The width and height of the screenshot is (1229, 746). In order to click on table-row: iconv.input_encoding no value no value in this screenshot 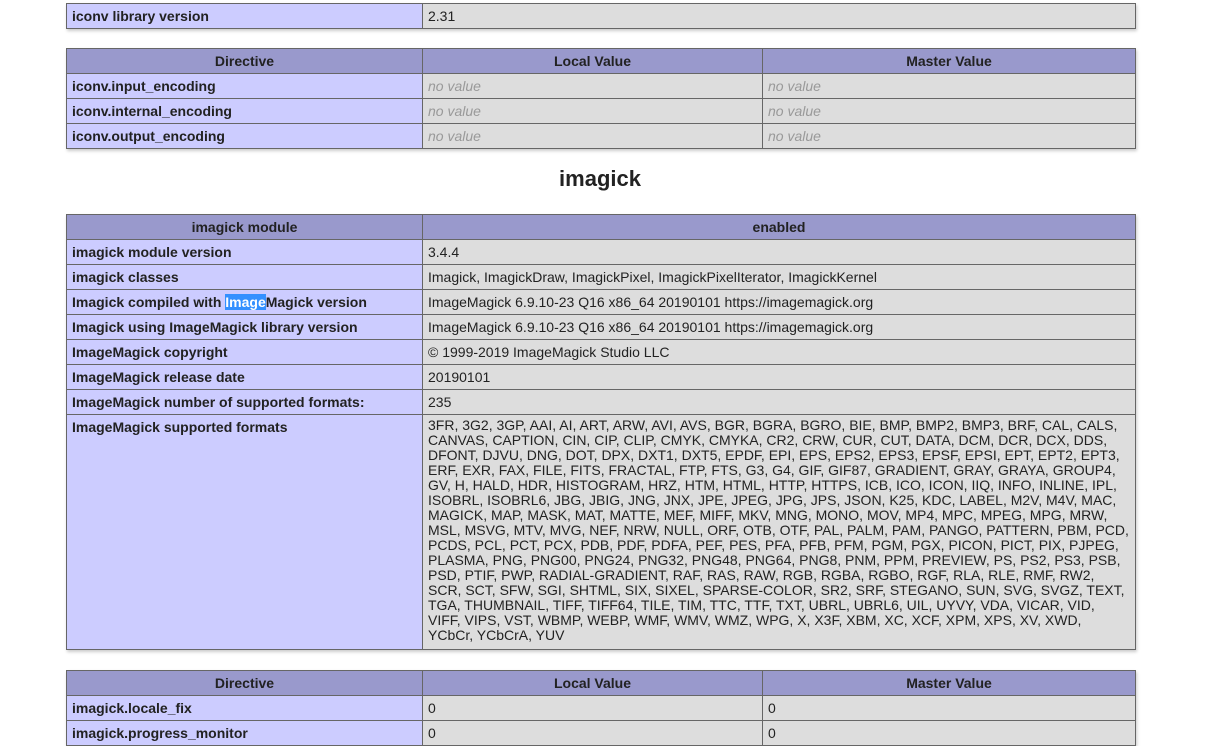, I will do `click(601, 86)`.